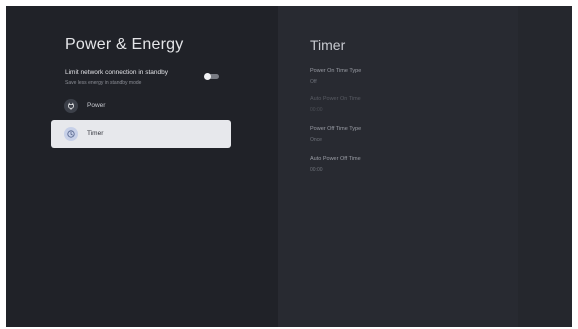 This screenshot has height=329, width=578. What do you see at coordinates (141, 106) in the screenshot?
I see `menu-item-power: Power` at bounding box center [141, 106].